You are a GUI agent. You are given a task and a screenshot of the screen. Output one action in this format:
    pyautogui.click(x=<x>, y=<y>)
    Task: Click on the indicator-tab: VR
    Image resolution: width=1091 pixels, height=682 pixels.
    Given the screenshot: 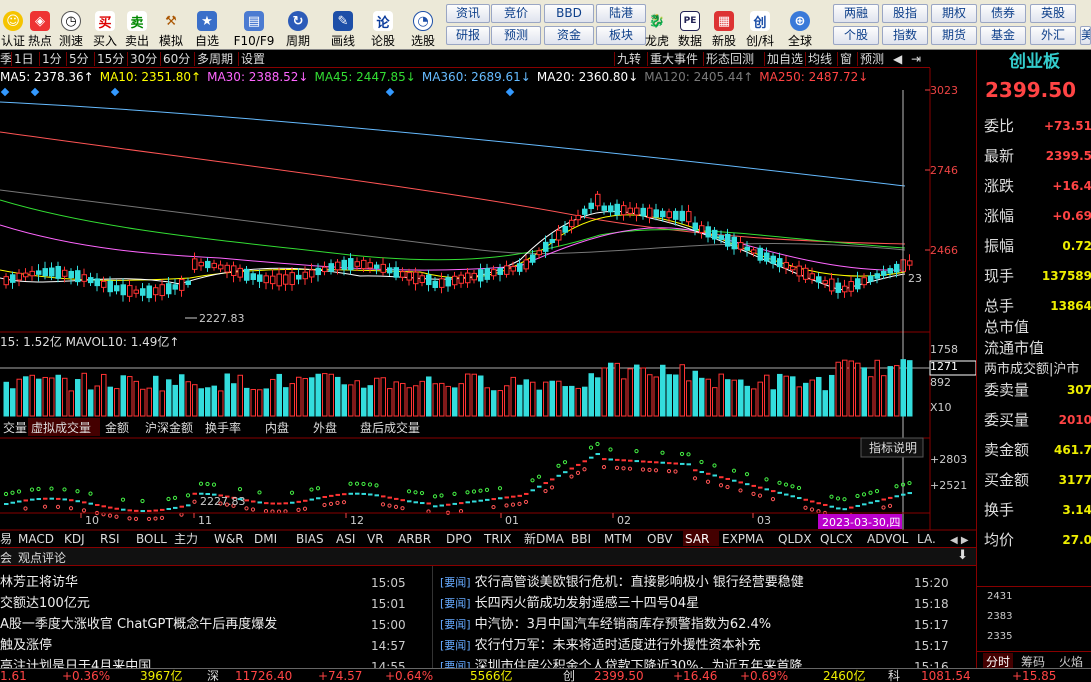 What is the action you would take?
    pyautogui.click(x=375, y=539)
    